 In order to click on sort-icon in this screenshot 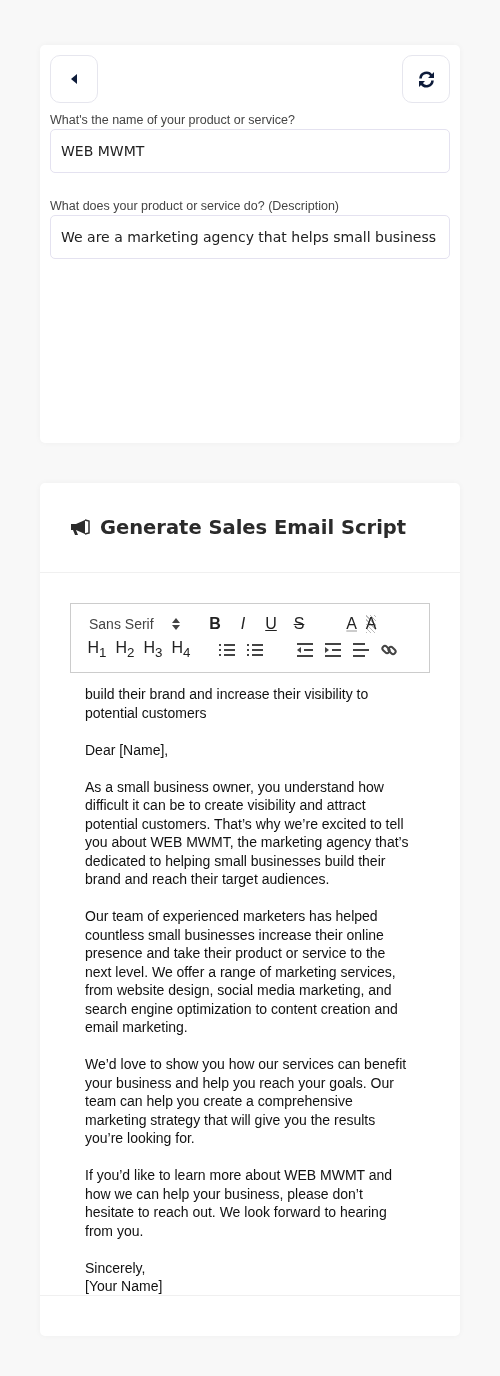, I will do `click(175, 624)`.